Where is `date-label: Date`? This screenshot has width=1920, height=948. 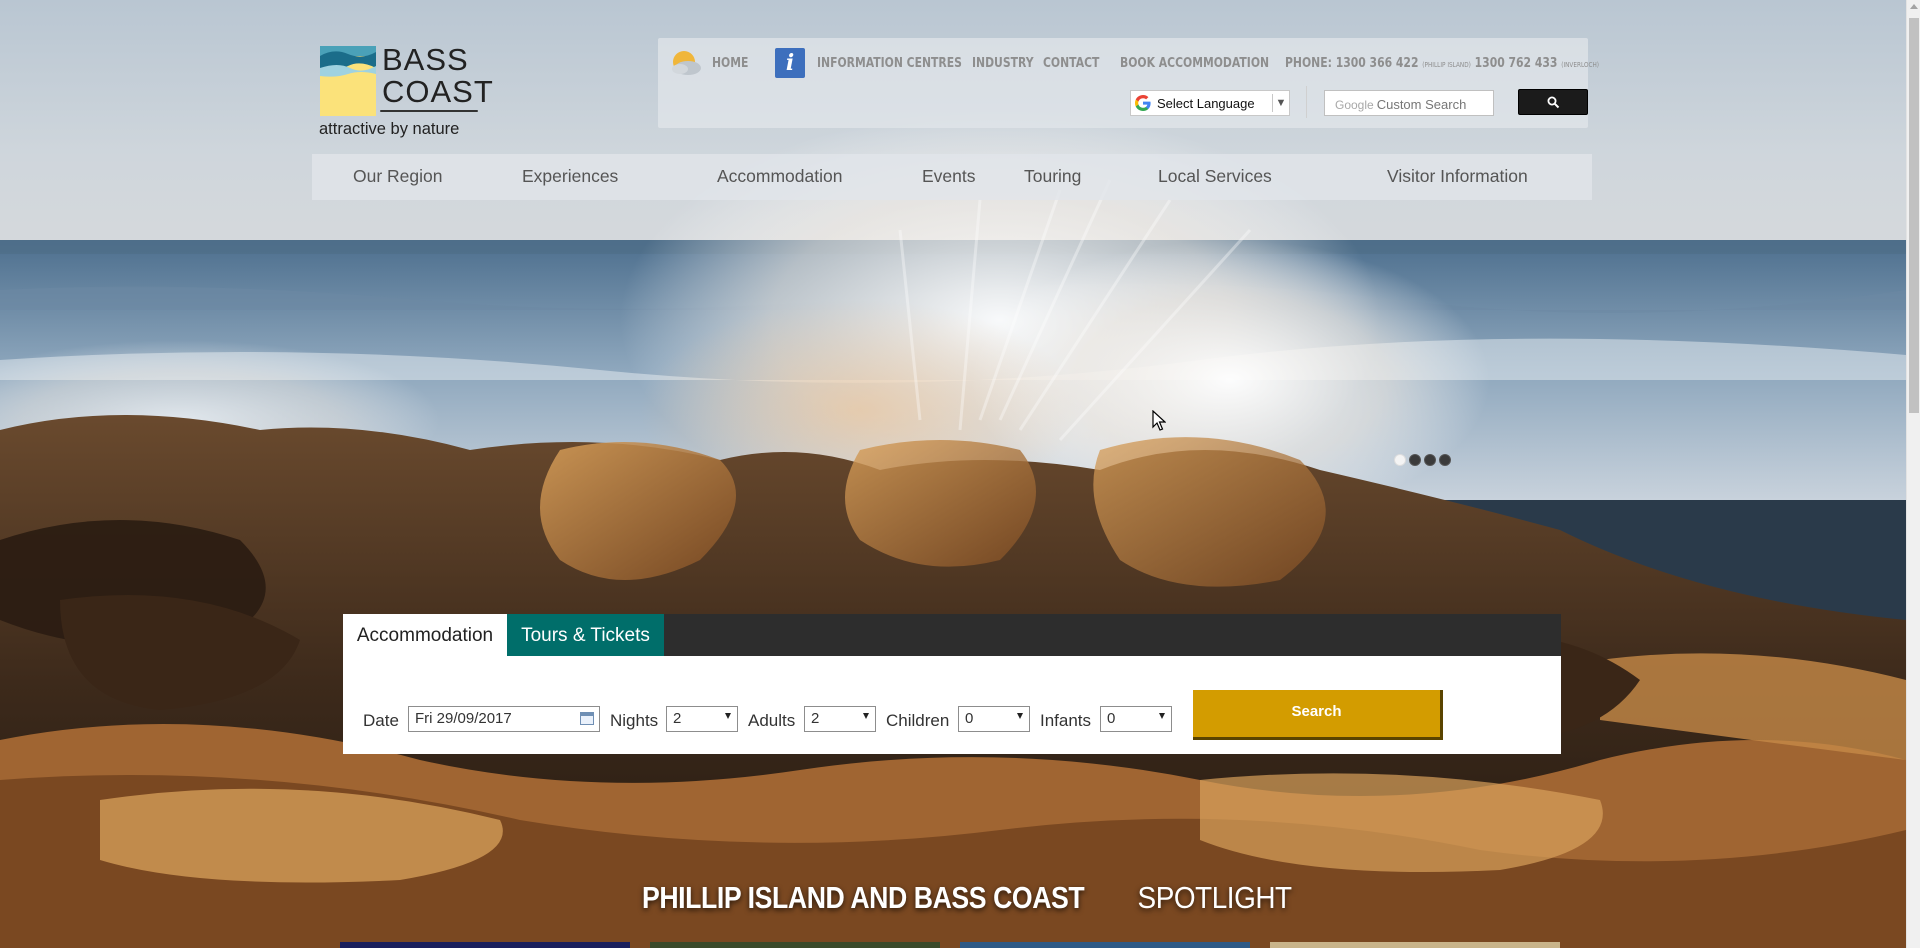
date-label: Date is located at coordinates (381, 720).